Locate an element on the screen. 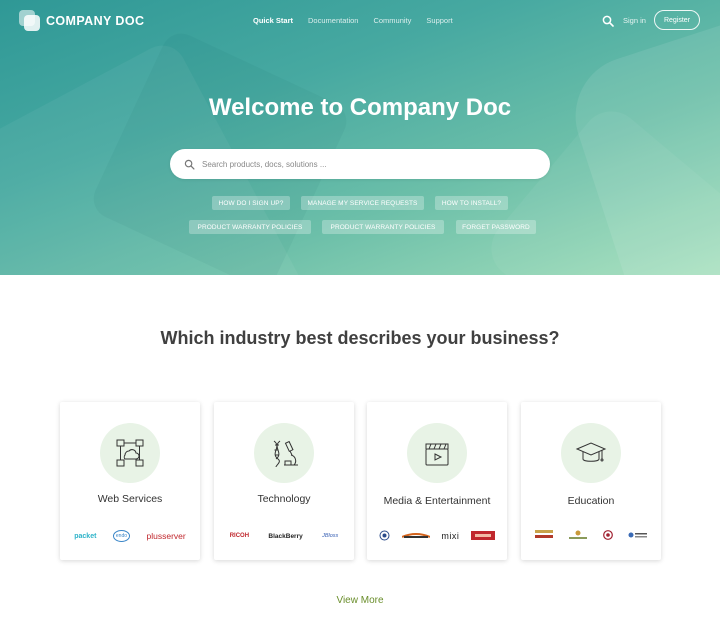 The height and width of the screenshot is (630, 720). brand-logo: COMPANY DOC is located at coordinates (81, 20).